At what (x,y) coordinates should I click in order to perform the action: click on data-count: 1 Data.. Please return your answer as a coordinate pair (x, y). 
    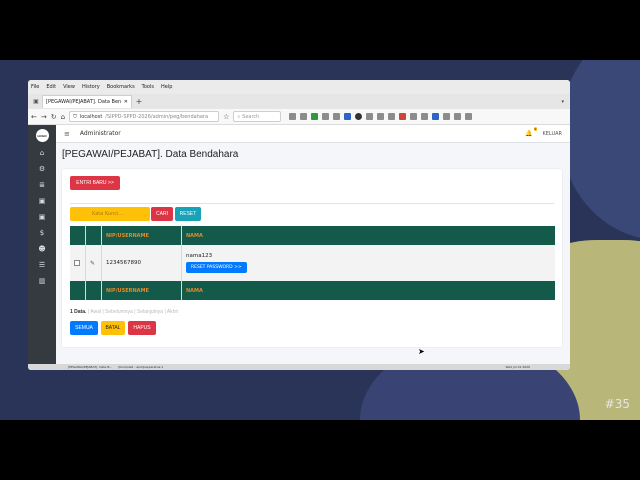
    Looking at the image, I should click on (78, 312).